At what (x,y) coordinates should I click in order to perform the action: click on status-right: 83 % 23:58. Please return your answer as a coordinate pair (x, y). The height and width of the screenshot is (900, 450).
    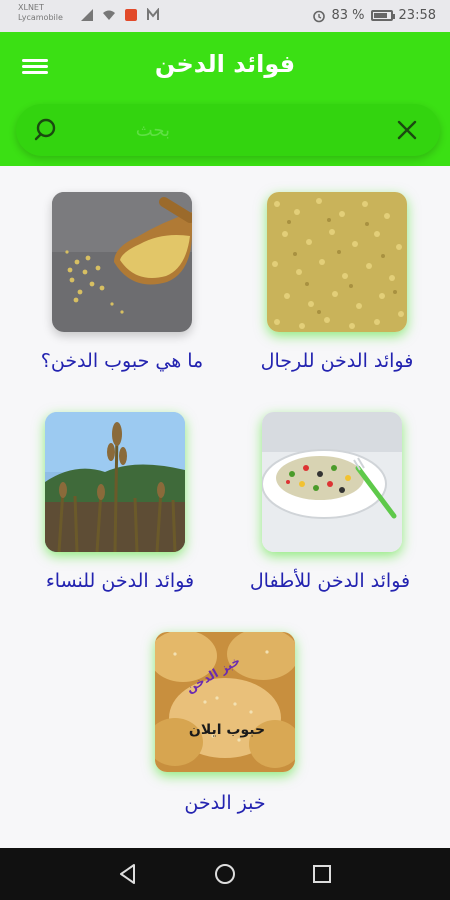
    Looking at the image, I should click on (374, 15).